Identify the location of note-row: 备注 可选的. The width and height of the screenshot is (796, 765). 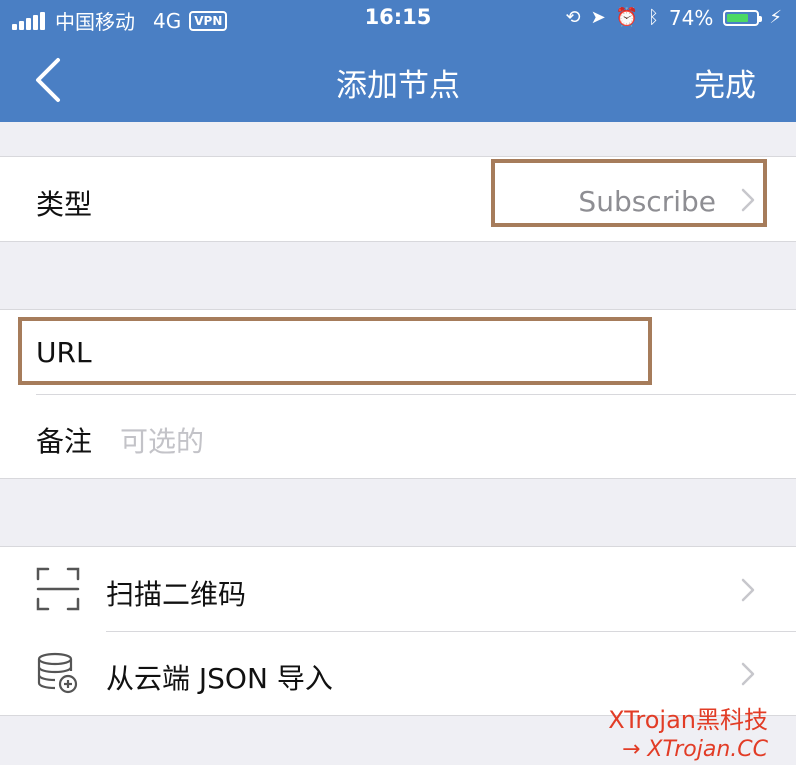
(398, 436).